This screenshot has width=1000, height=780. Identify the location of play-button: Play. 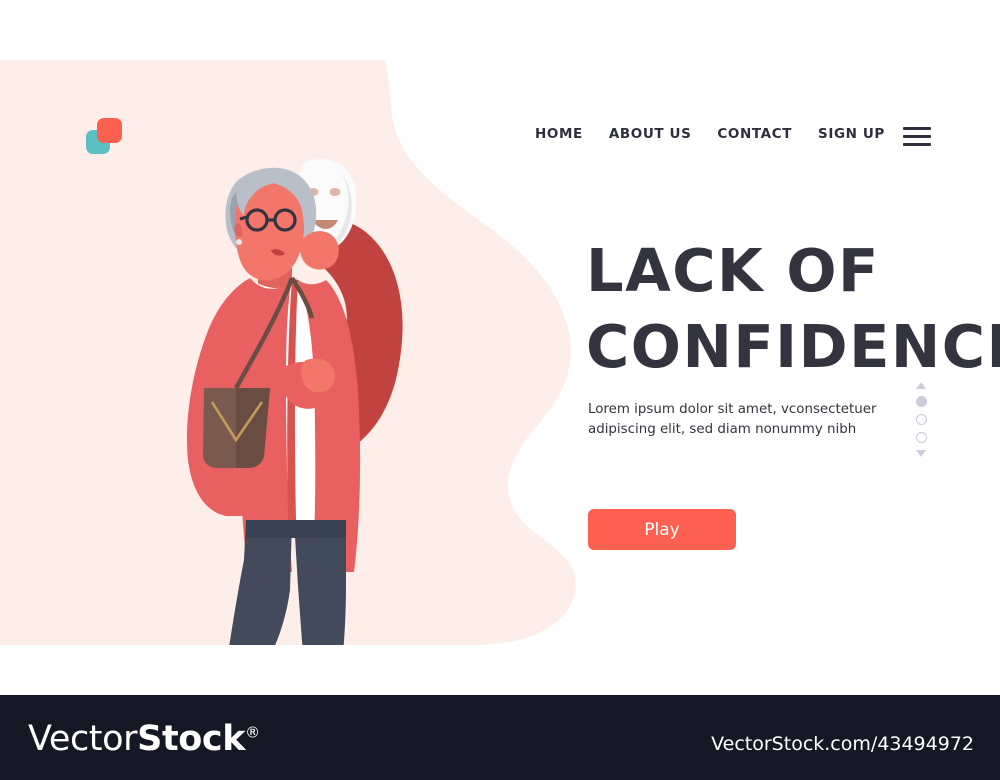
(662, 529).